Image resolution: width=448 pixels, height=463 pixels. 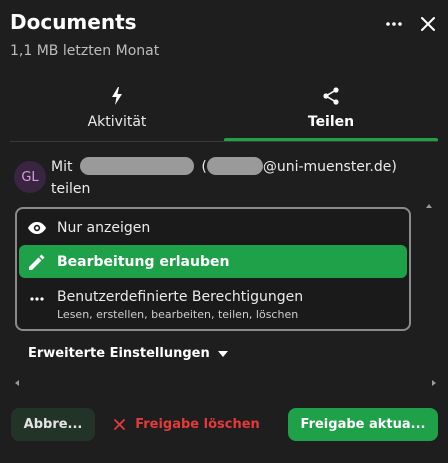 I want to click on eye-icon, so click(x=37, y=228).